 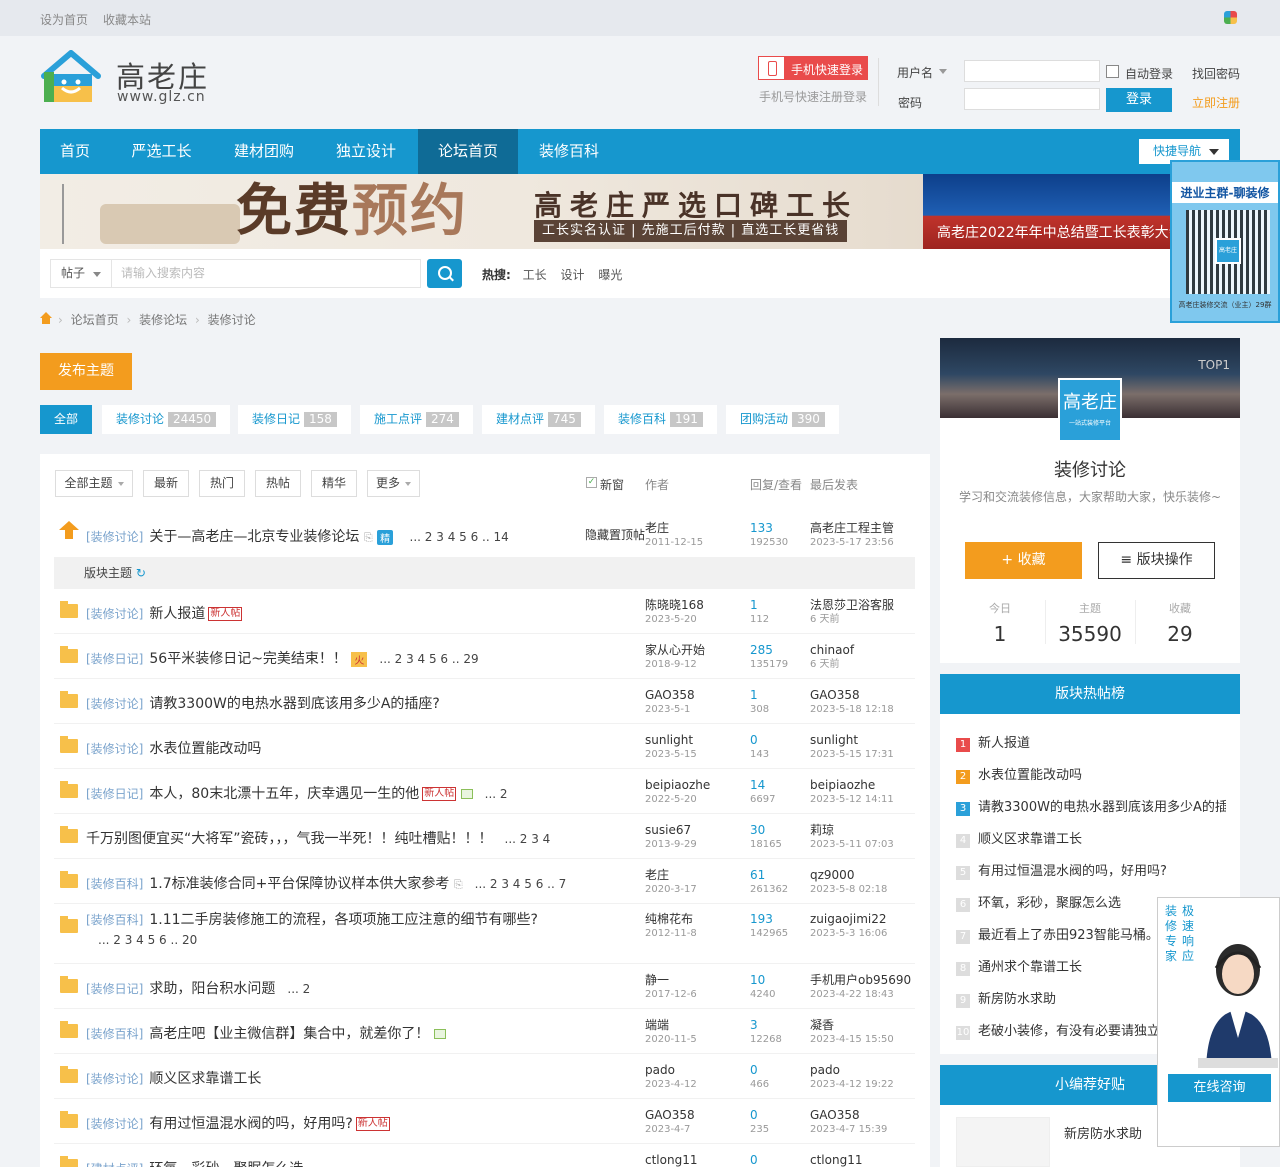 I want to click on bookmark-link: 收藏本站, so click(x=127, y=19).